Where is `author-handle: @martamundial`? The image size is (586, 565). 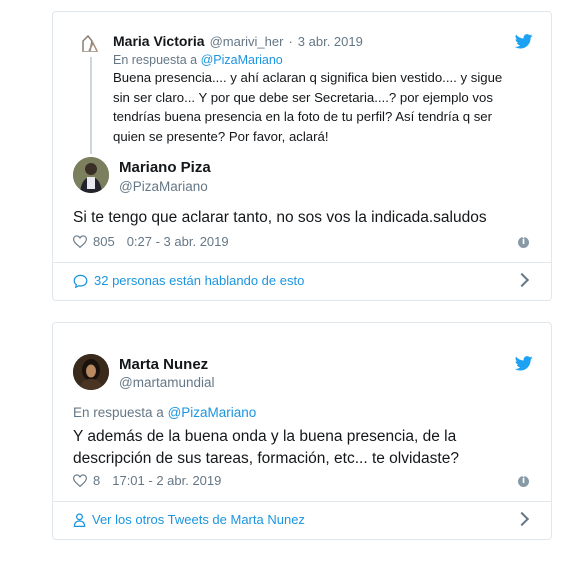 author-handle: @martamundial is located at coordinates (167, 382).